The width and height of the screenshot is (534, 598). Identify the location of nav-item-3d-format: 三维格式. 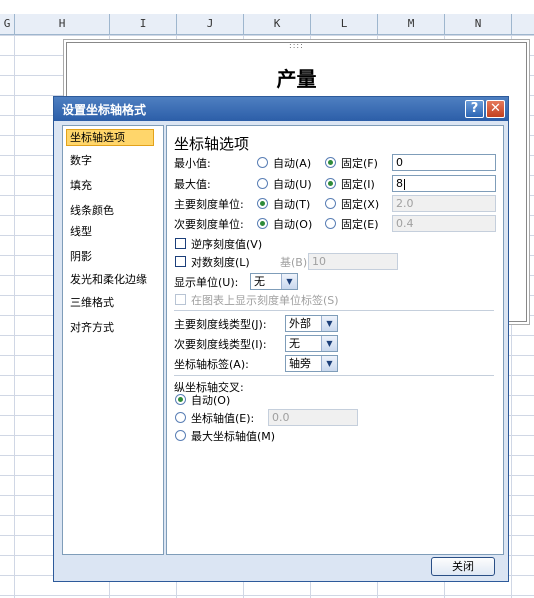
(111, 303).